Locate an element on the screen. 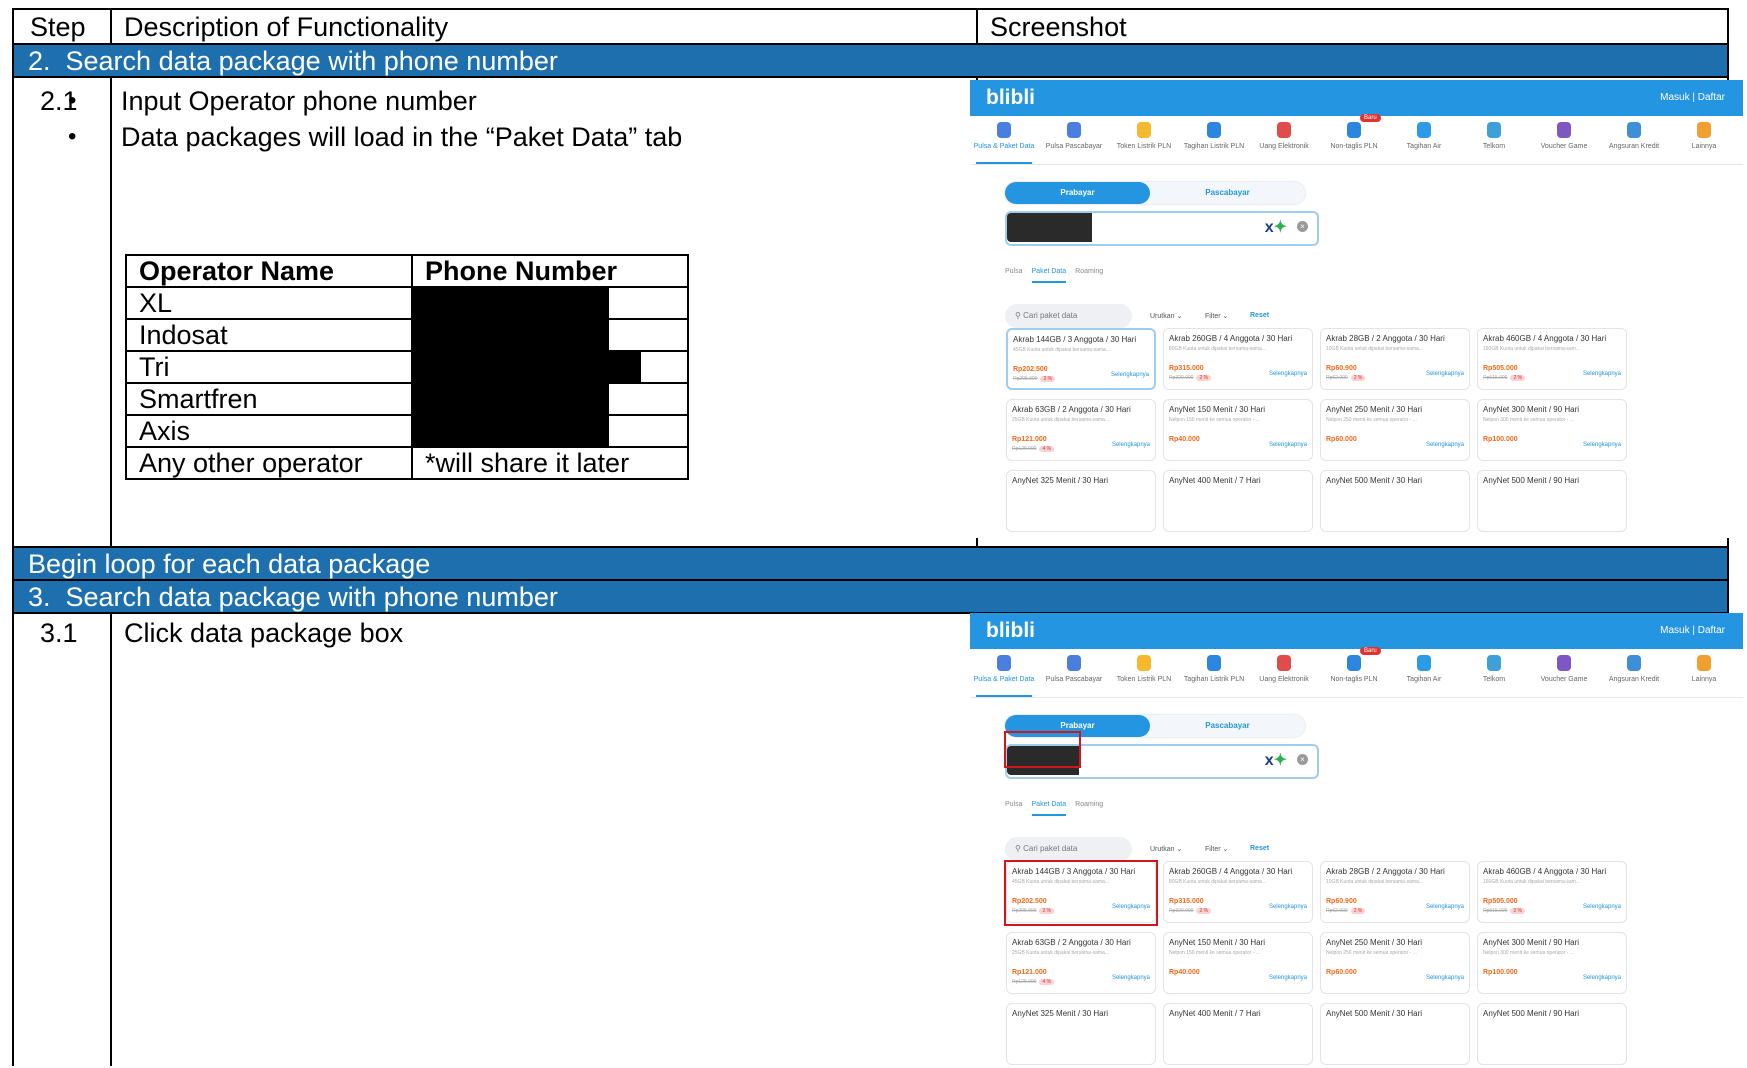  prepaid-postpaid-toggle: Prabayar Pascabayar is located at coordinates (1155, 193).